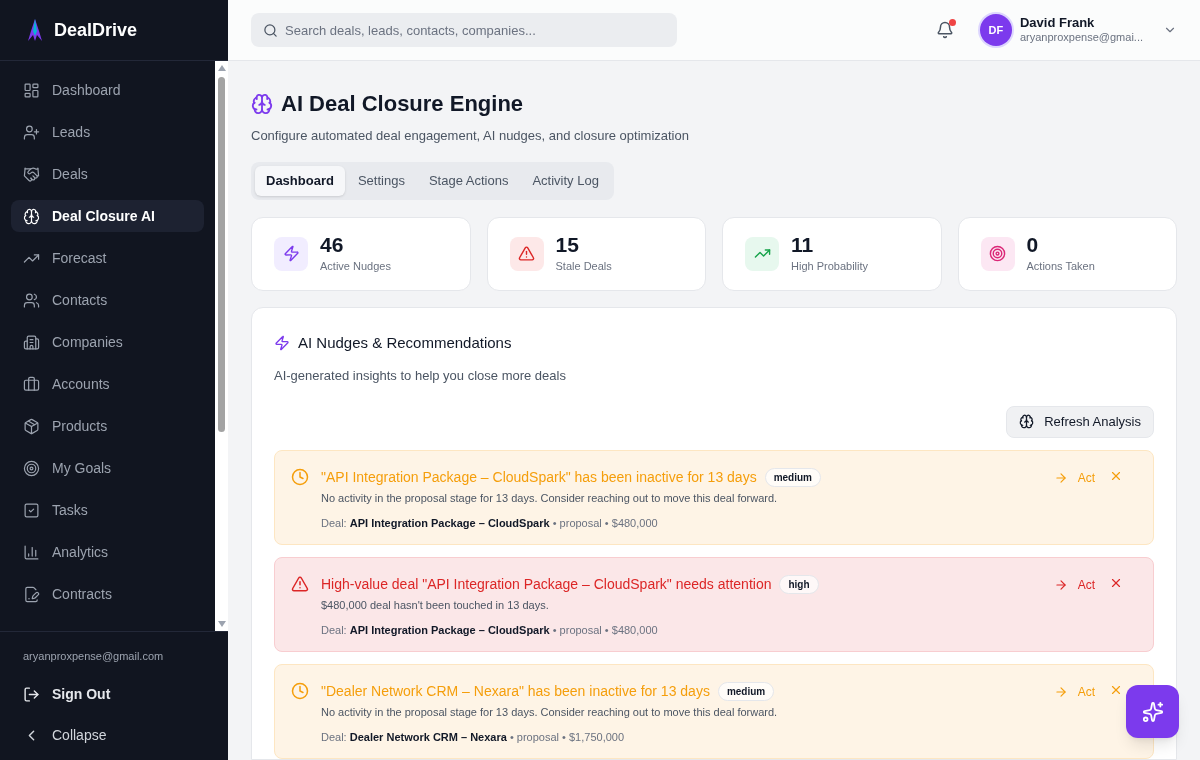  Describe the element at coordinates (31, 174) in the screenshot. I see `handshake-icon` at that location.